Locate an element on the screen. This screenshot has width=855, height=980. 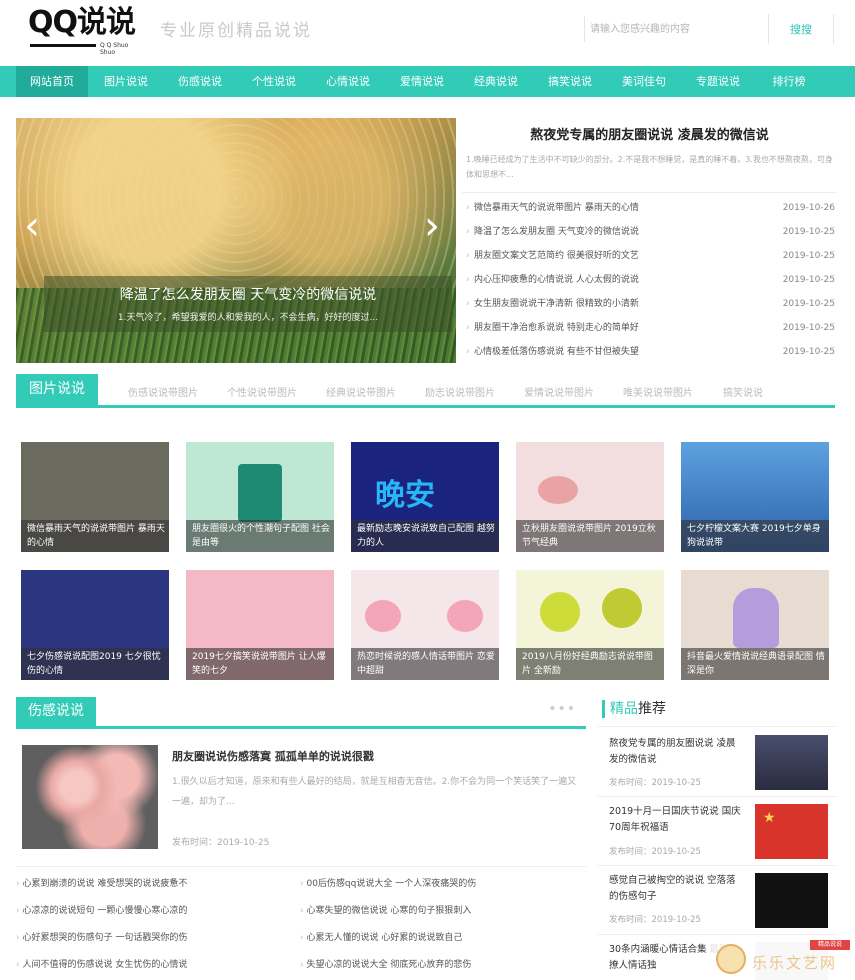
news-title: 内心压抑疲惫的心情说说 人心太假的说说 is located at coordinates (556, 280).